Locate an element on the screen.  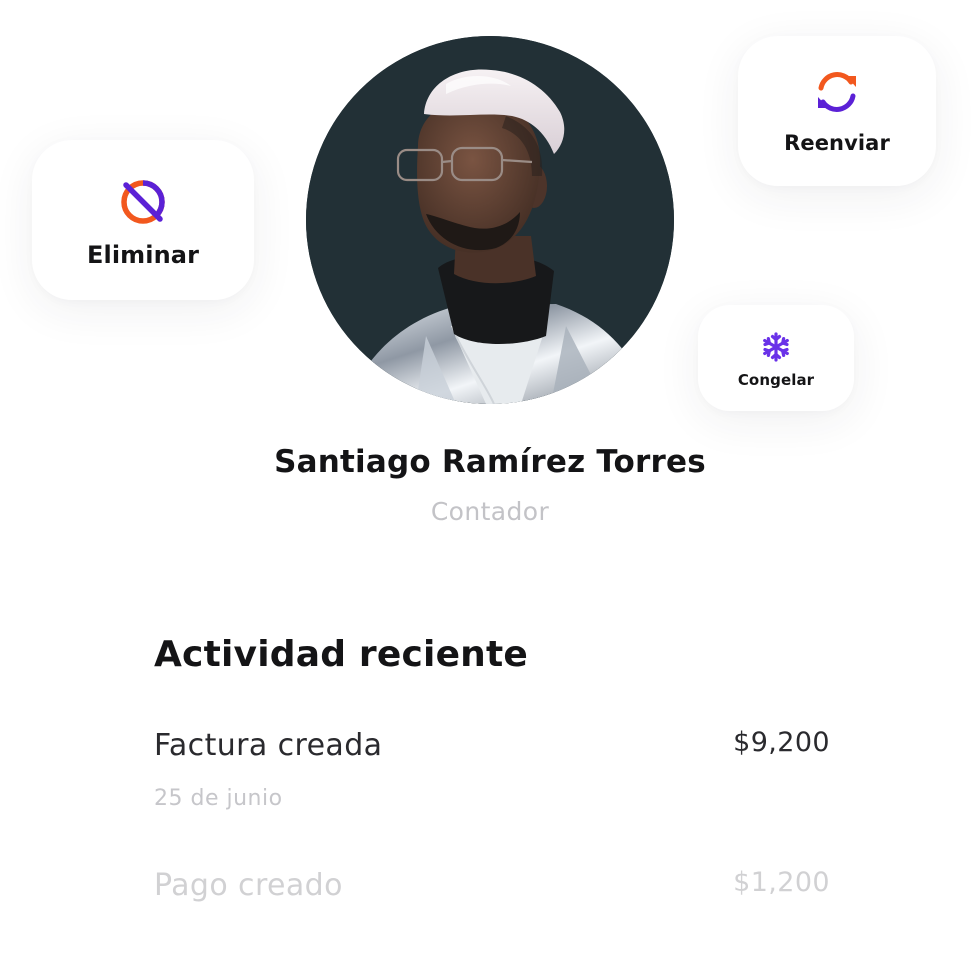
snowflake-icon is located at coordinates (776, 347).